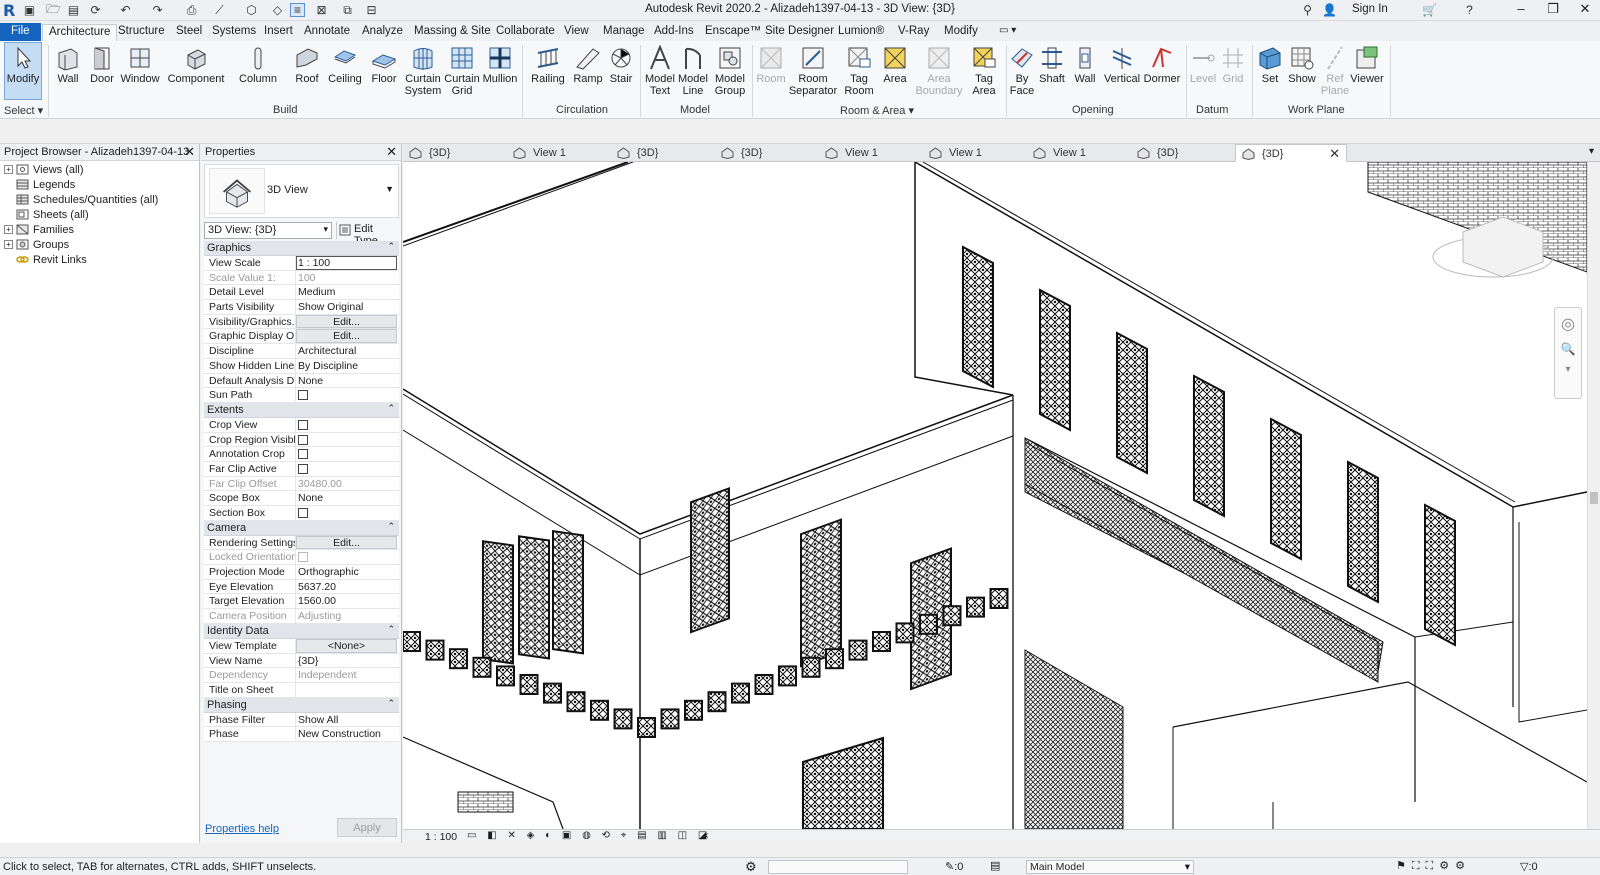 The height and width of the screenshot is (875, 1600). What do you see at coordinates (751, 867) in the screenshot?
I see `worksharing-icon: ⚙` at bounding box center [751, 867].